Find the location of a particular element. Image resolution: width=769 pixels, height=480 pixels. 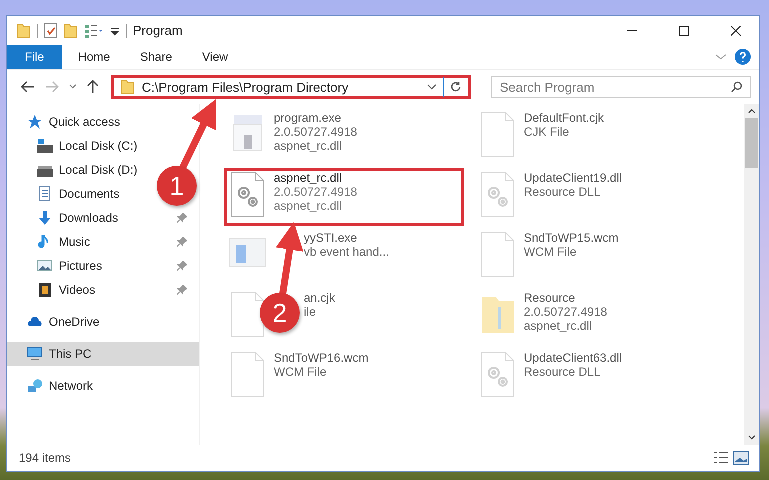

sidebar-item: OneDrive is located at coordinates (74, 322).